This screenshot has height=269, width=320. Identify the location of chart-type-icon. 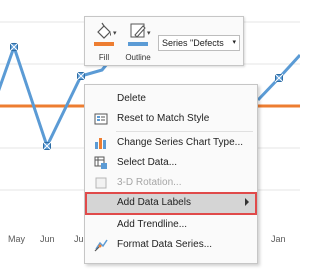
(100, 143).